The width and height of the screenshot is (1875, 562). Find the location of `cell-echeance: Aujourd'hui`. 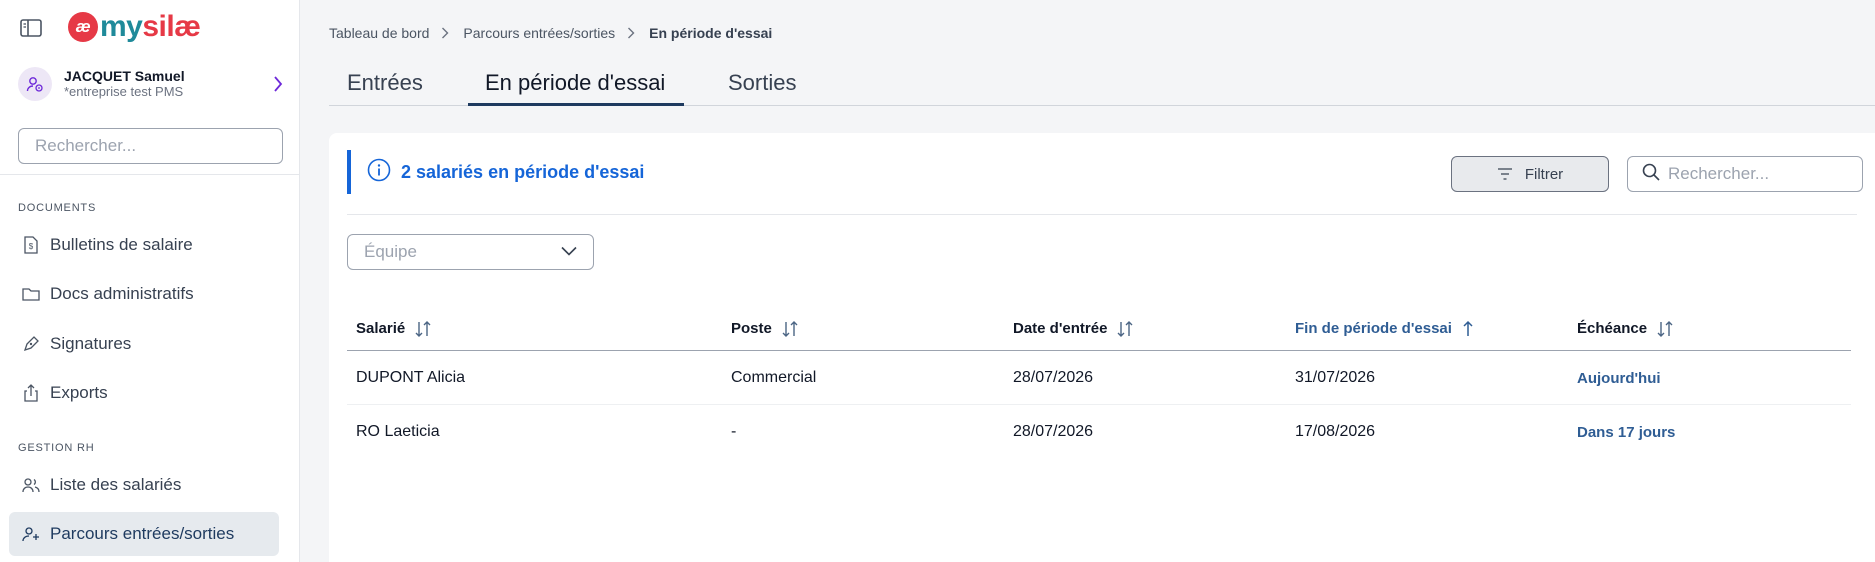

cell-echeance: Aujourd'hui is located at coordinates (1619, 378).